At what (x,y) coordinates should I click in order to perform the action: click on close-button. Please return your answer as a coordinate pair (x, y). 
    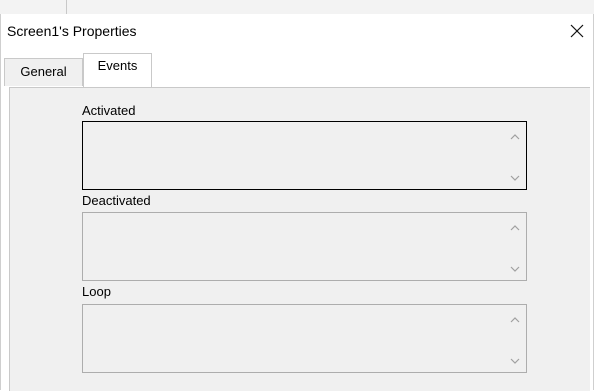
    Looking at the image, I should click on (577, 31).